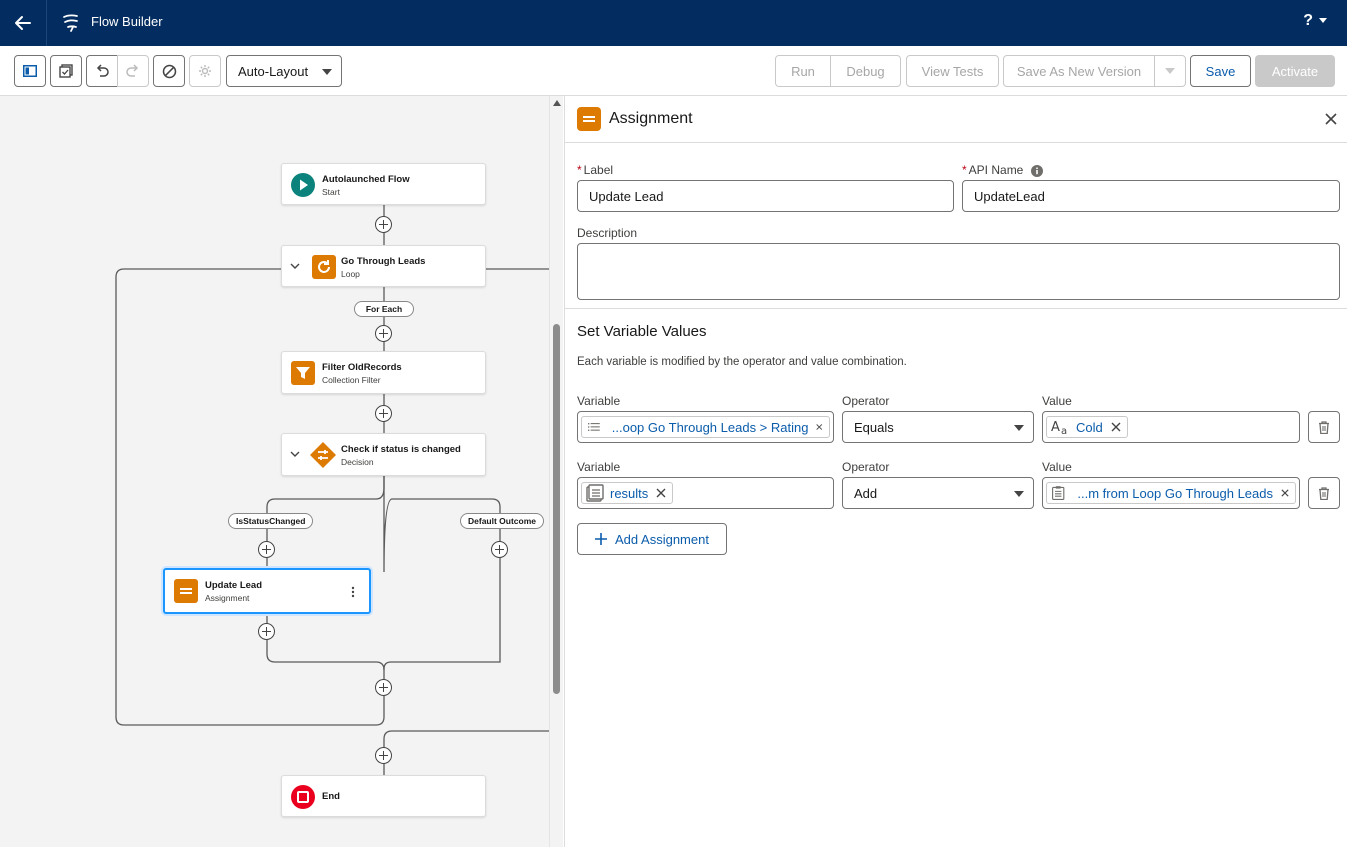  Describe the element at coordinates (765, 196) in the screenshot. I see `label-input: Update Lead` at that location.